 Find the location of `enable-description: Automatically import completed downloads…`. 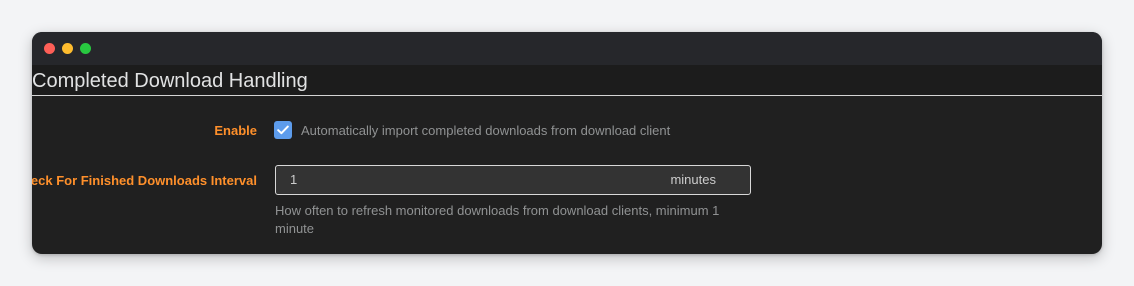

enable-description: Automatically import completed downloads… is located at coordinates (485, 131).